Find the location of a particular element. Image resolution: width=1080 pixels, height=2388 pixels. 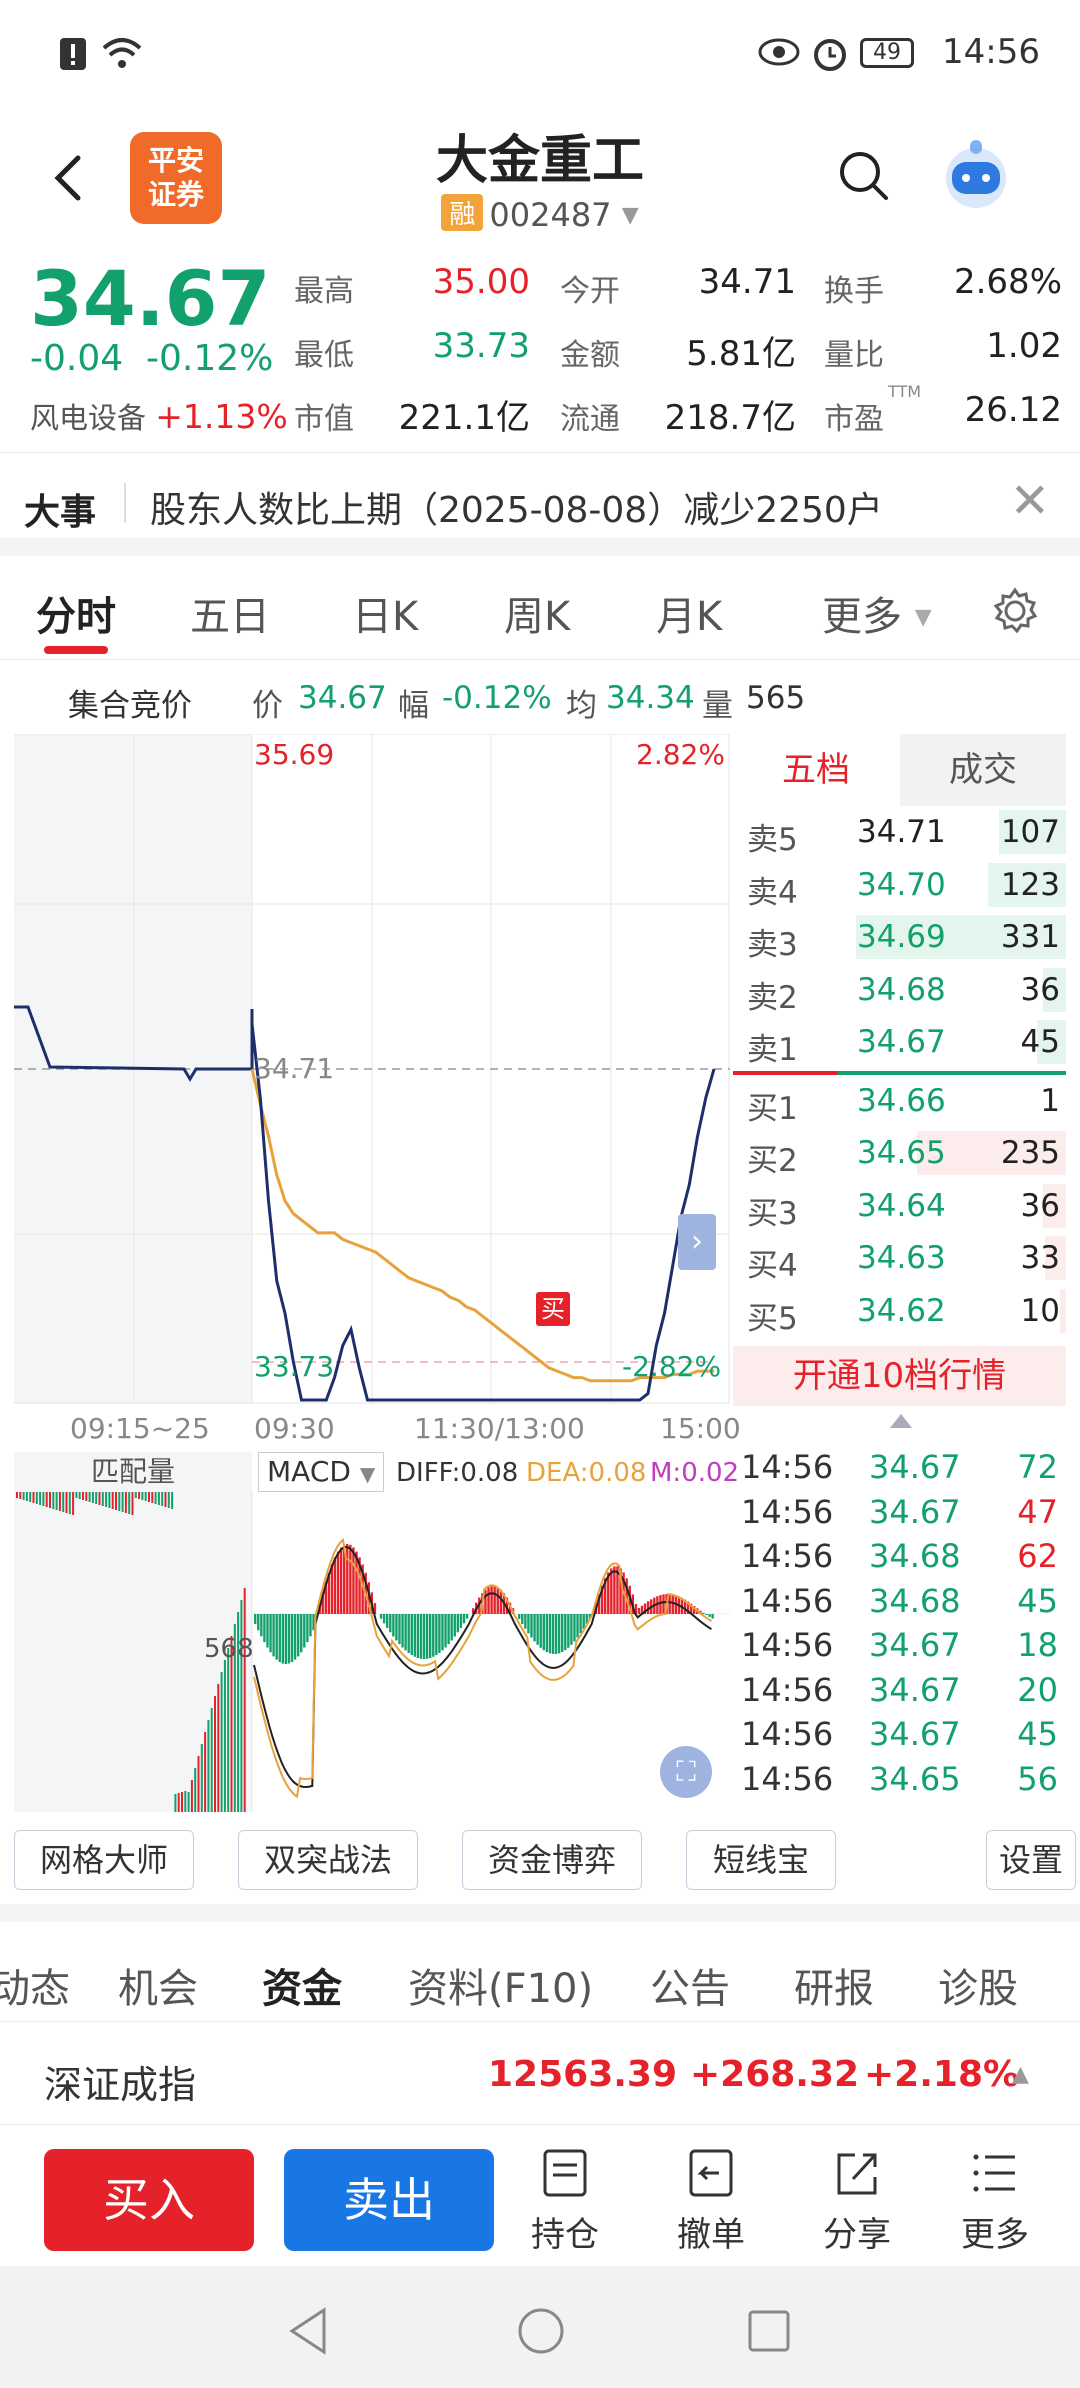

indicator-select: MACD ▼ is located at coordinates (321, 1472).